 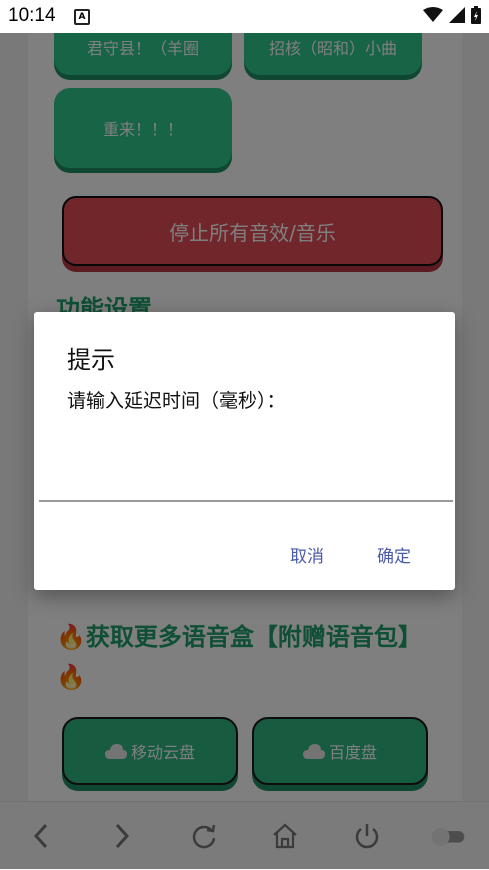 I want to click on notification-icon: A, so click(x=82, y=17).